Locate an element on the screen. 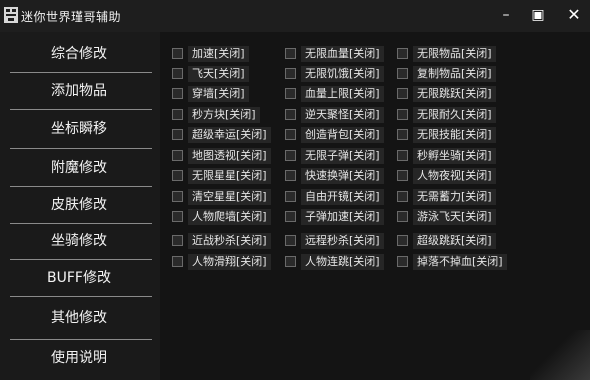 This screenshot has width=590, height=380. sidebar-item-enchant: 附魔修改 is located at coordinates (79, 168).